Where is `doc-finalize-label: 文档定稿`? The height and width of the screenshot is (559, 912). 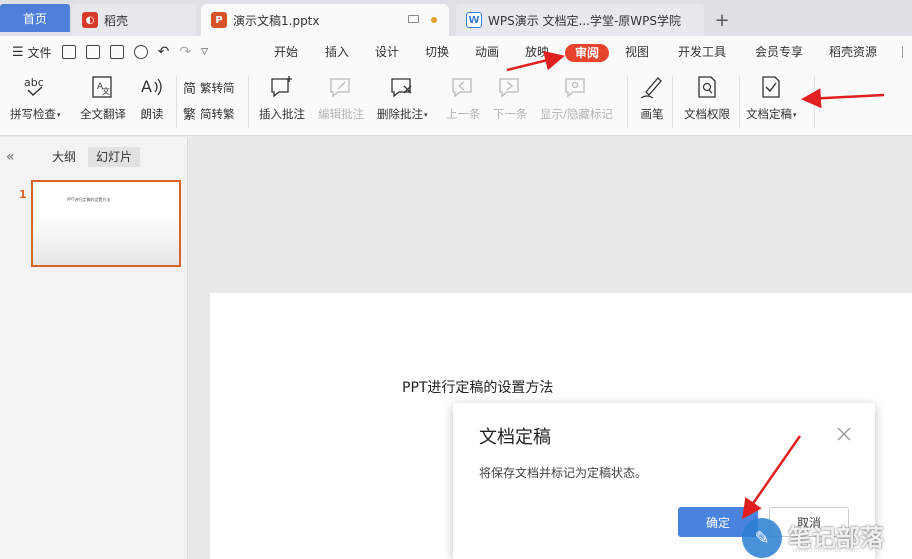
doc-finalize-label: 文档定稿 is located at coordinates (769, 114).